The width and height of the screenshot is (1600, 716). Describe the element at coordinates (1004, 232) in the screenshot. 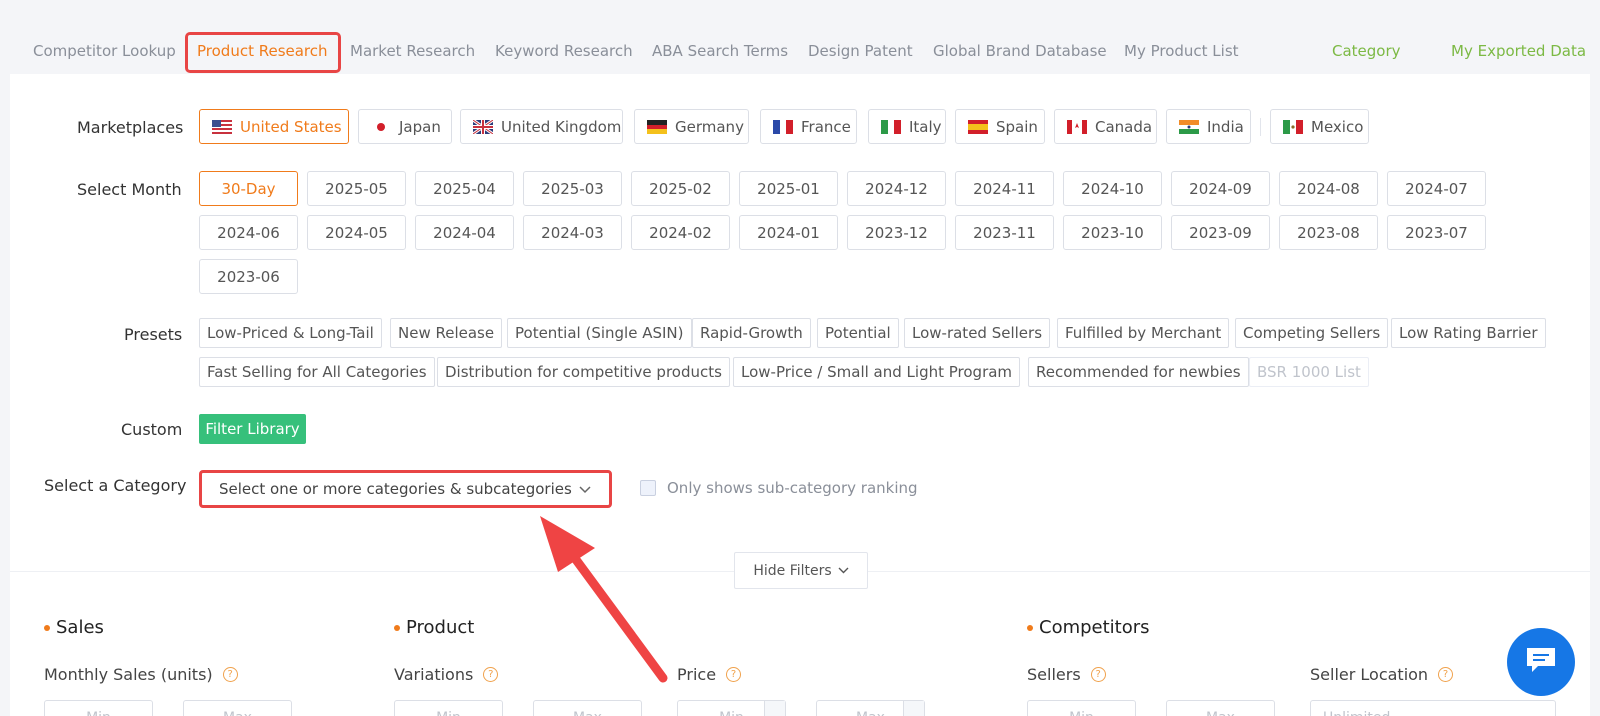

I see `month-option: 2023-11` at that location.